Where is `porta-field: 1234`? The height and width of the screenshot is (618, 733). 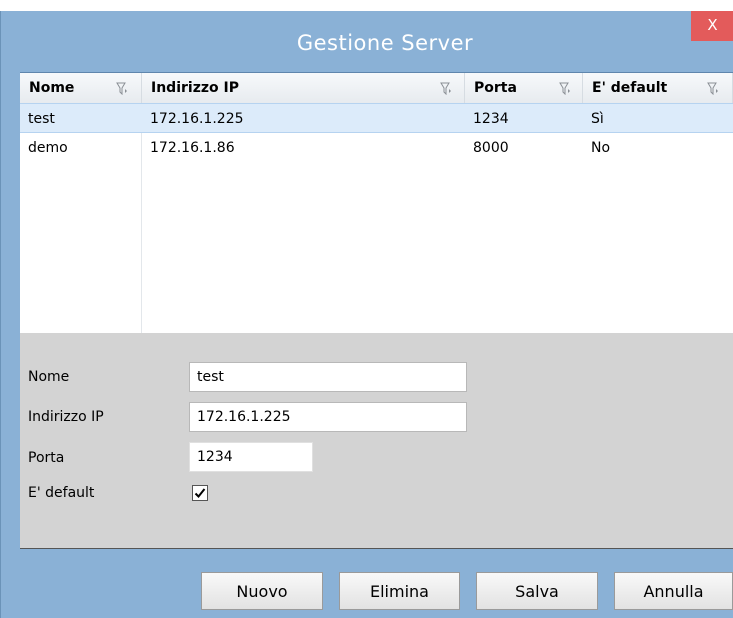 porta-field: 1234 is located at coordinates (251, 457).